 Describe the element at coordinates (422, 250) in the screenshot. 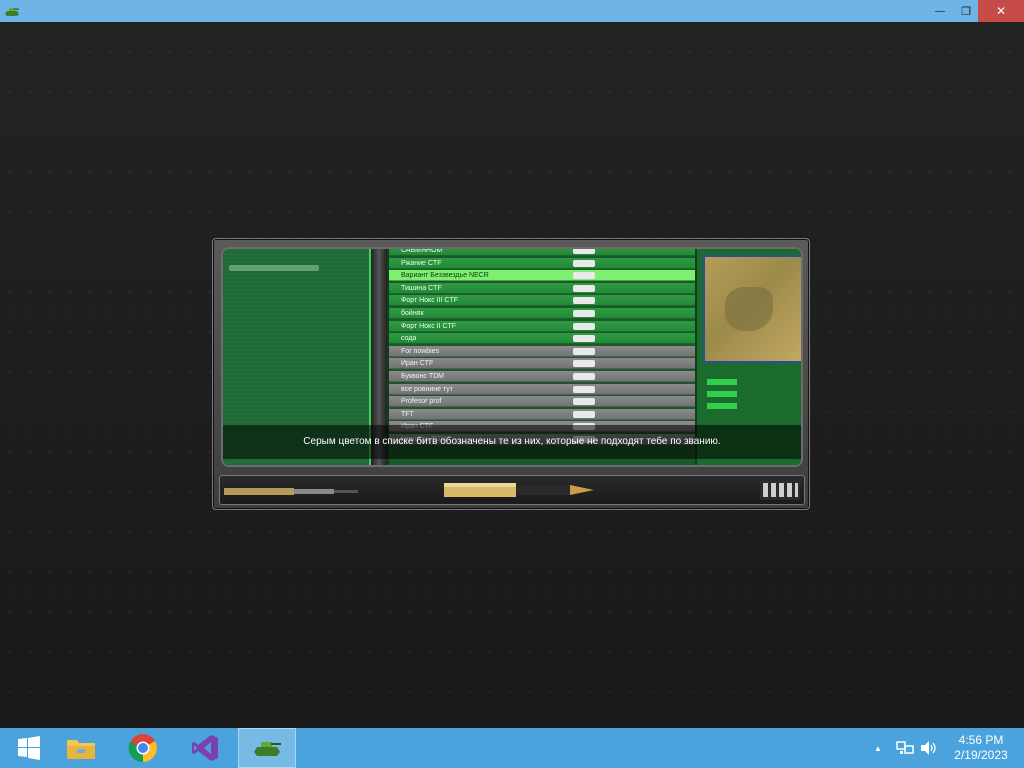

I see `battle-row-name: САБМЯНОМ` at that location.